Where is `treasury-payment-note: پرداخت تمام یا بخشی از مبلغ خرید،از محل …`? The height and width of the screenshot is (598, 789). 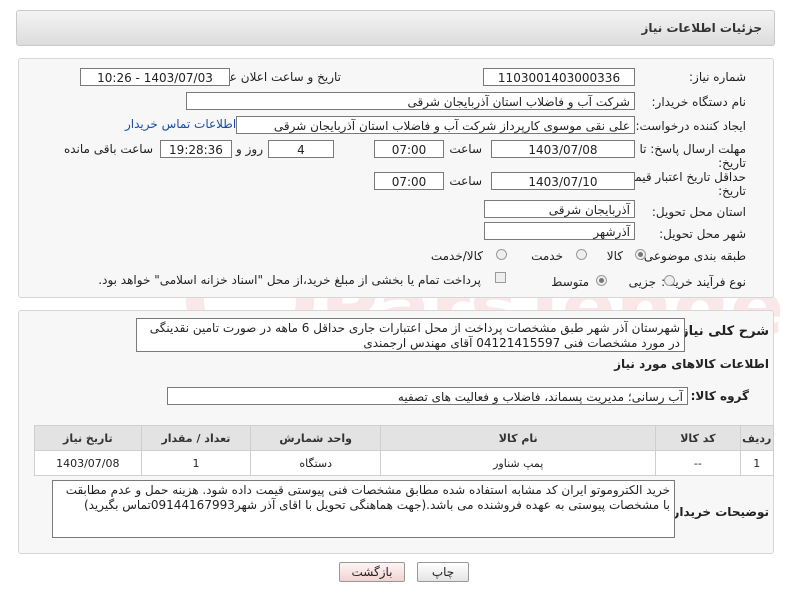
treasury-payment-note: پرداخت تمام یا بخشی از مبلغ خرید،از محل … is located at coordinates (289, 280).